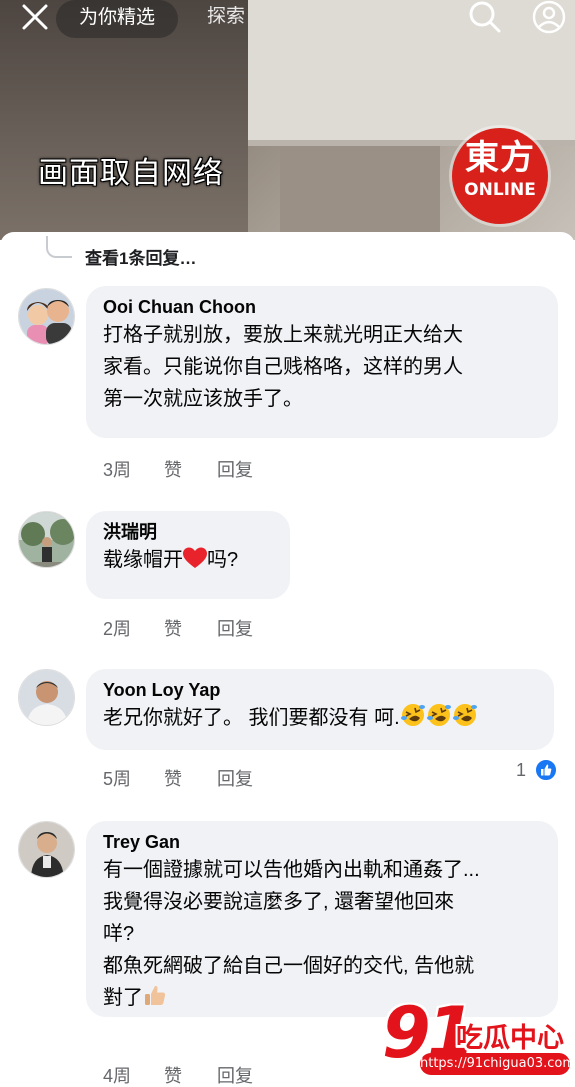 The height and width of the screenshot is (1087, 575). Describe the element at coordinates (117, 779) in the screenshot. I see `comment-time: 5周` at that location.